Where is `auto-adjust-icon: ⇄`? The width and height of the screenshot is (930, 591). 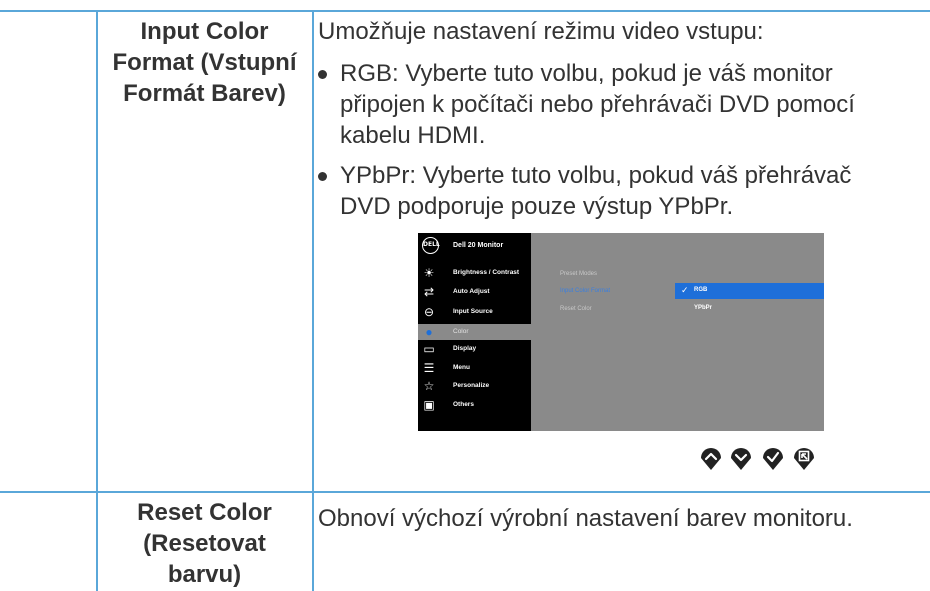 auto-adjust-icon: ⇄ is located at coordinates (429, 292).